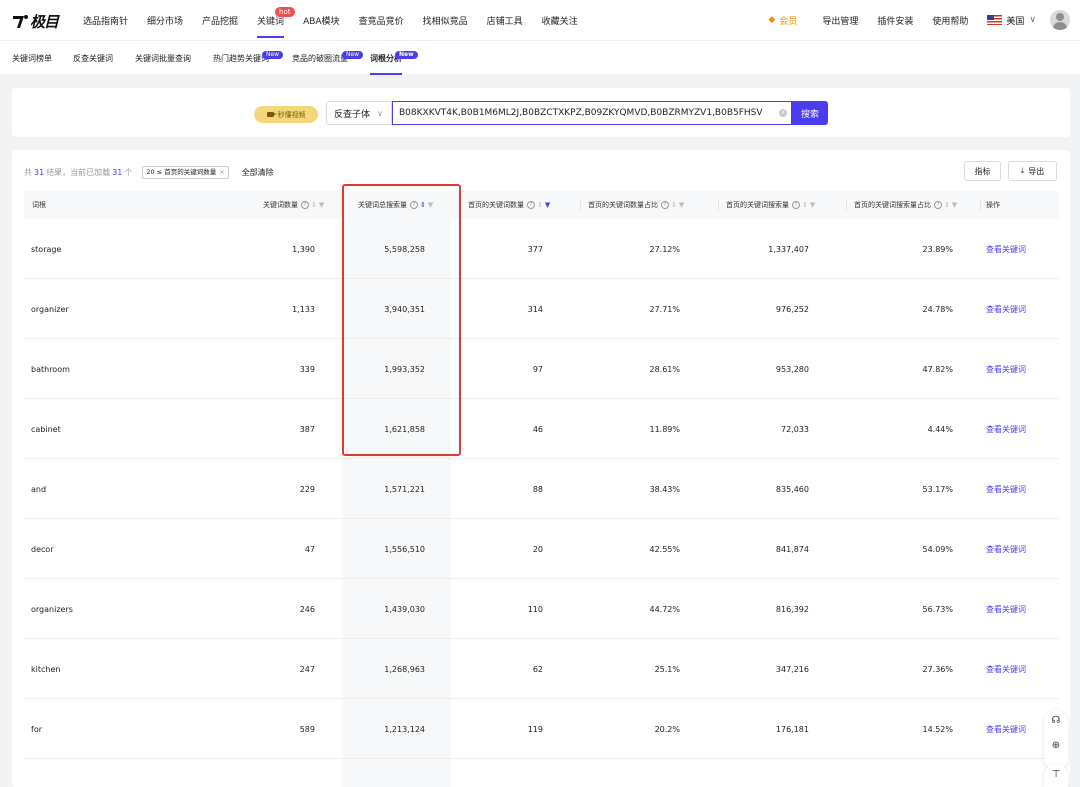 The image size is (1080, 787). Describe the element at coordinates (276, 20) in the screenshot. I see `nav-item-keywords: 关键词 hot` at that location.